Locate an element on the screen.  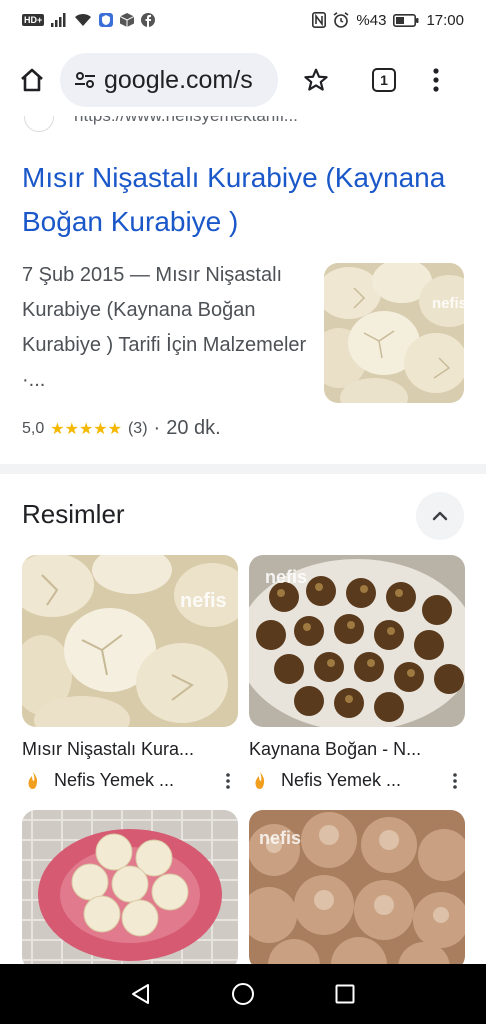
shield-app-icon is located at coordinates (106, 20).